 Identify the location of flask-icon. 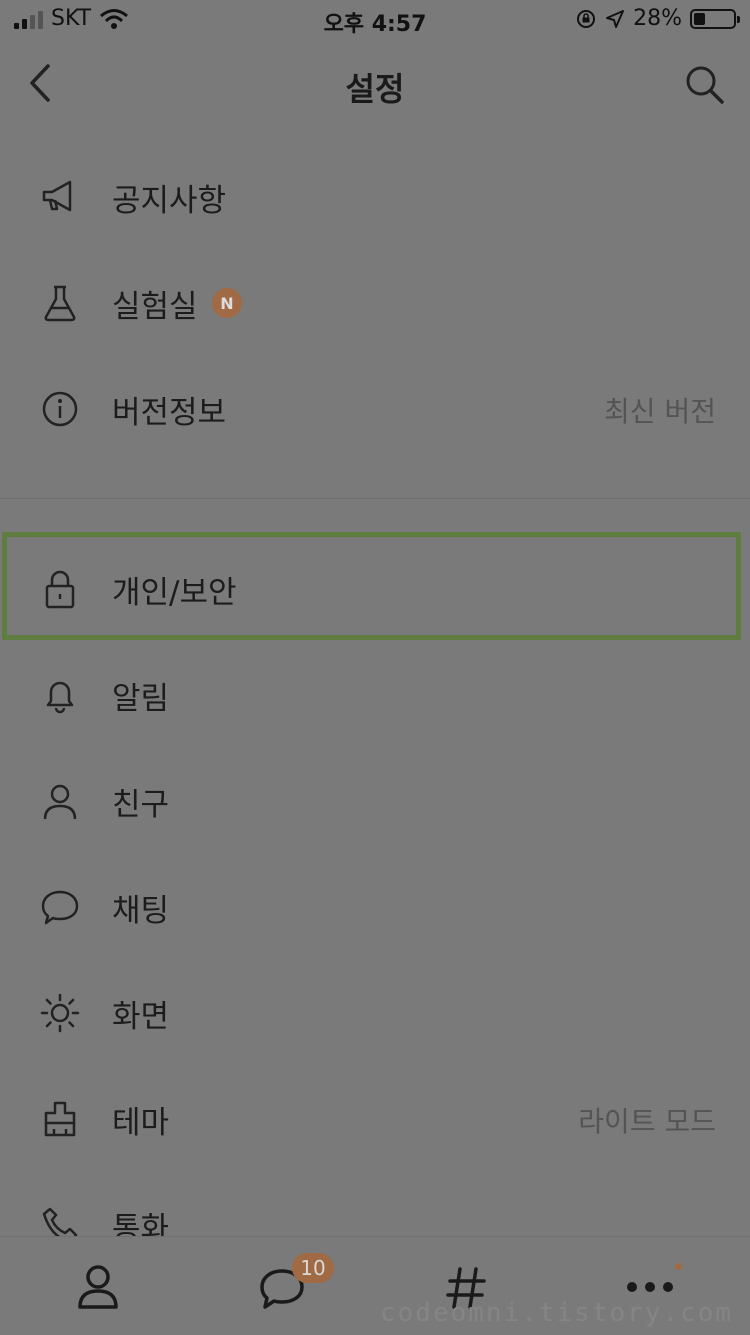
(60, 303).